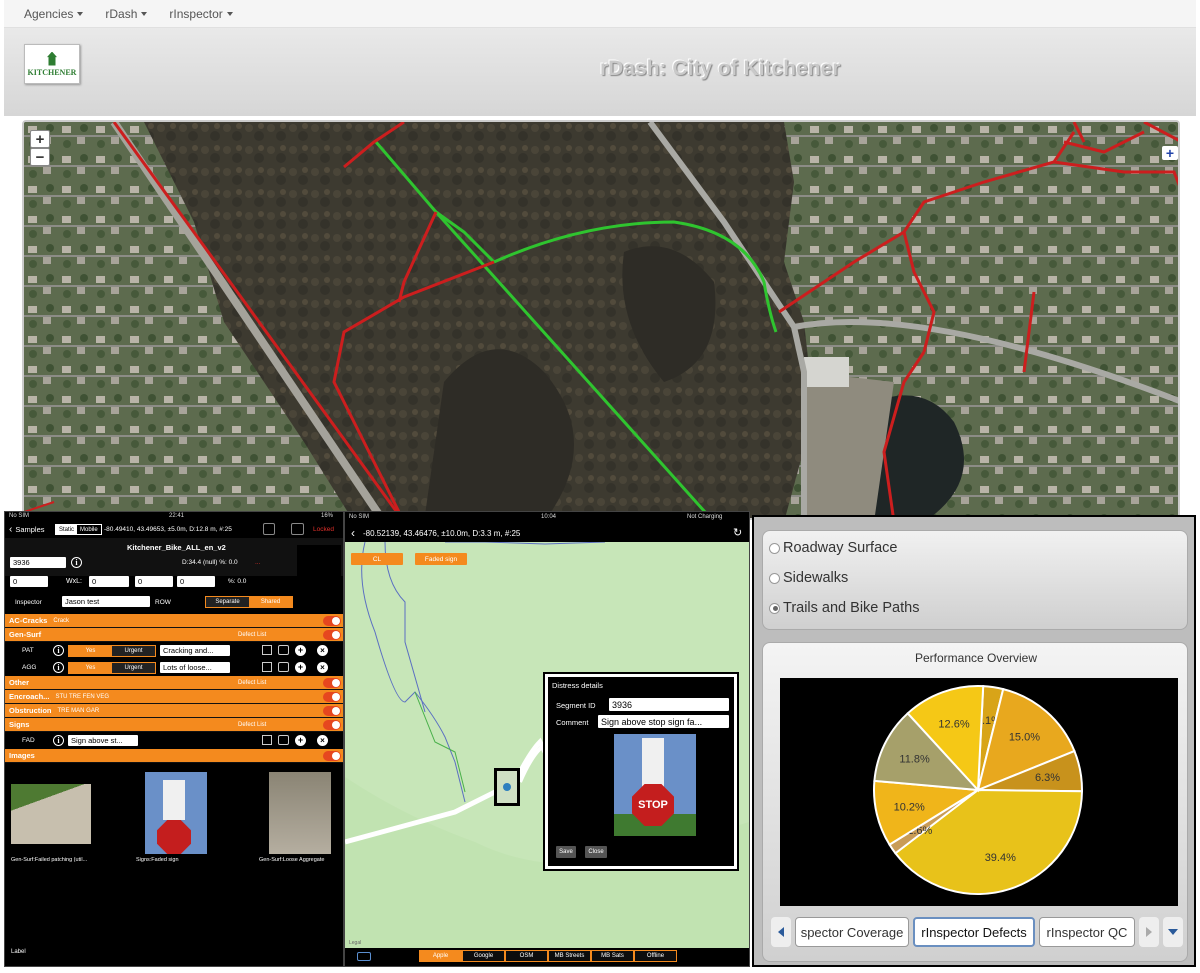 The image size is (1200, 973). I want to click on sign-marker, so click(507, 787).